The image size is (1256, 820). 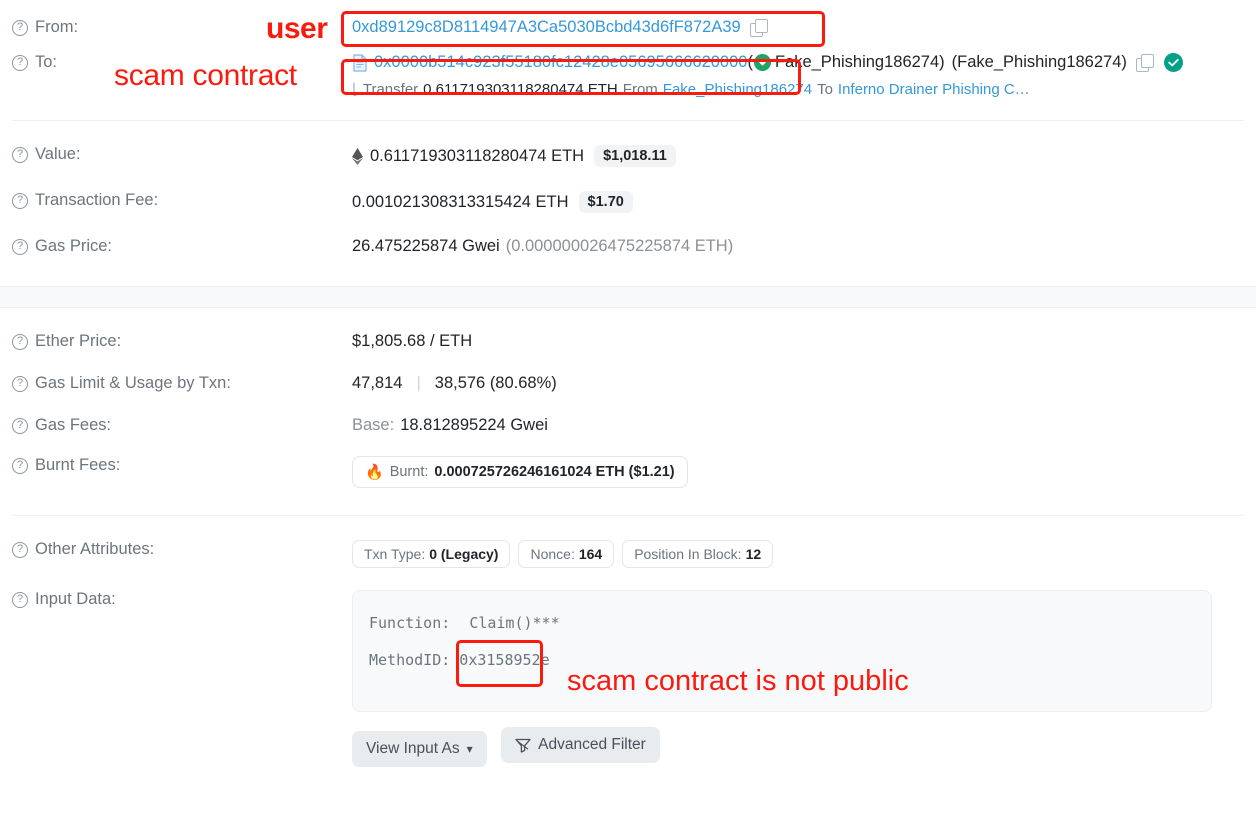 What do you see at coordinates (460, 201) in the screenshot?
I see `transaction-fee-amount: 0.001021308313315424 ETH` at bounding box center [460, 201].